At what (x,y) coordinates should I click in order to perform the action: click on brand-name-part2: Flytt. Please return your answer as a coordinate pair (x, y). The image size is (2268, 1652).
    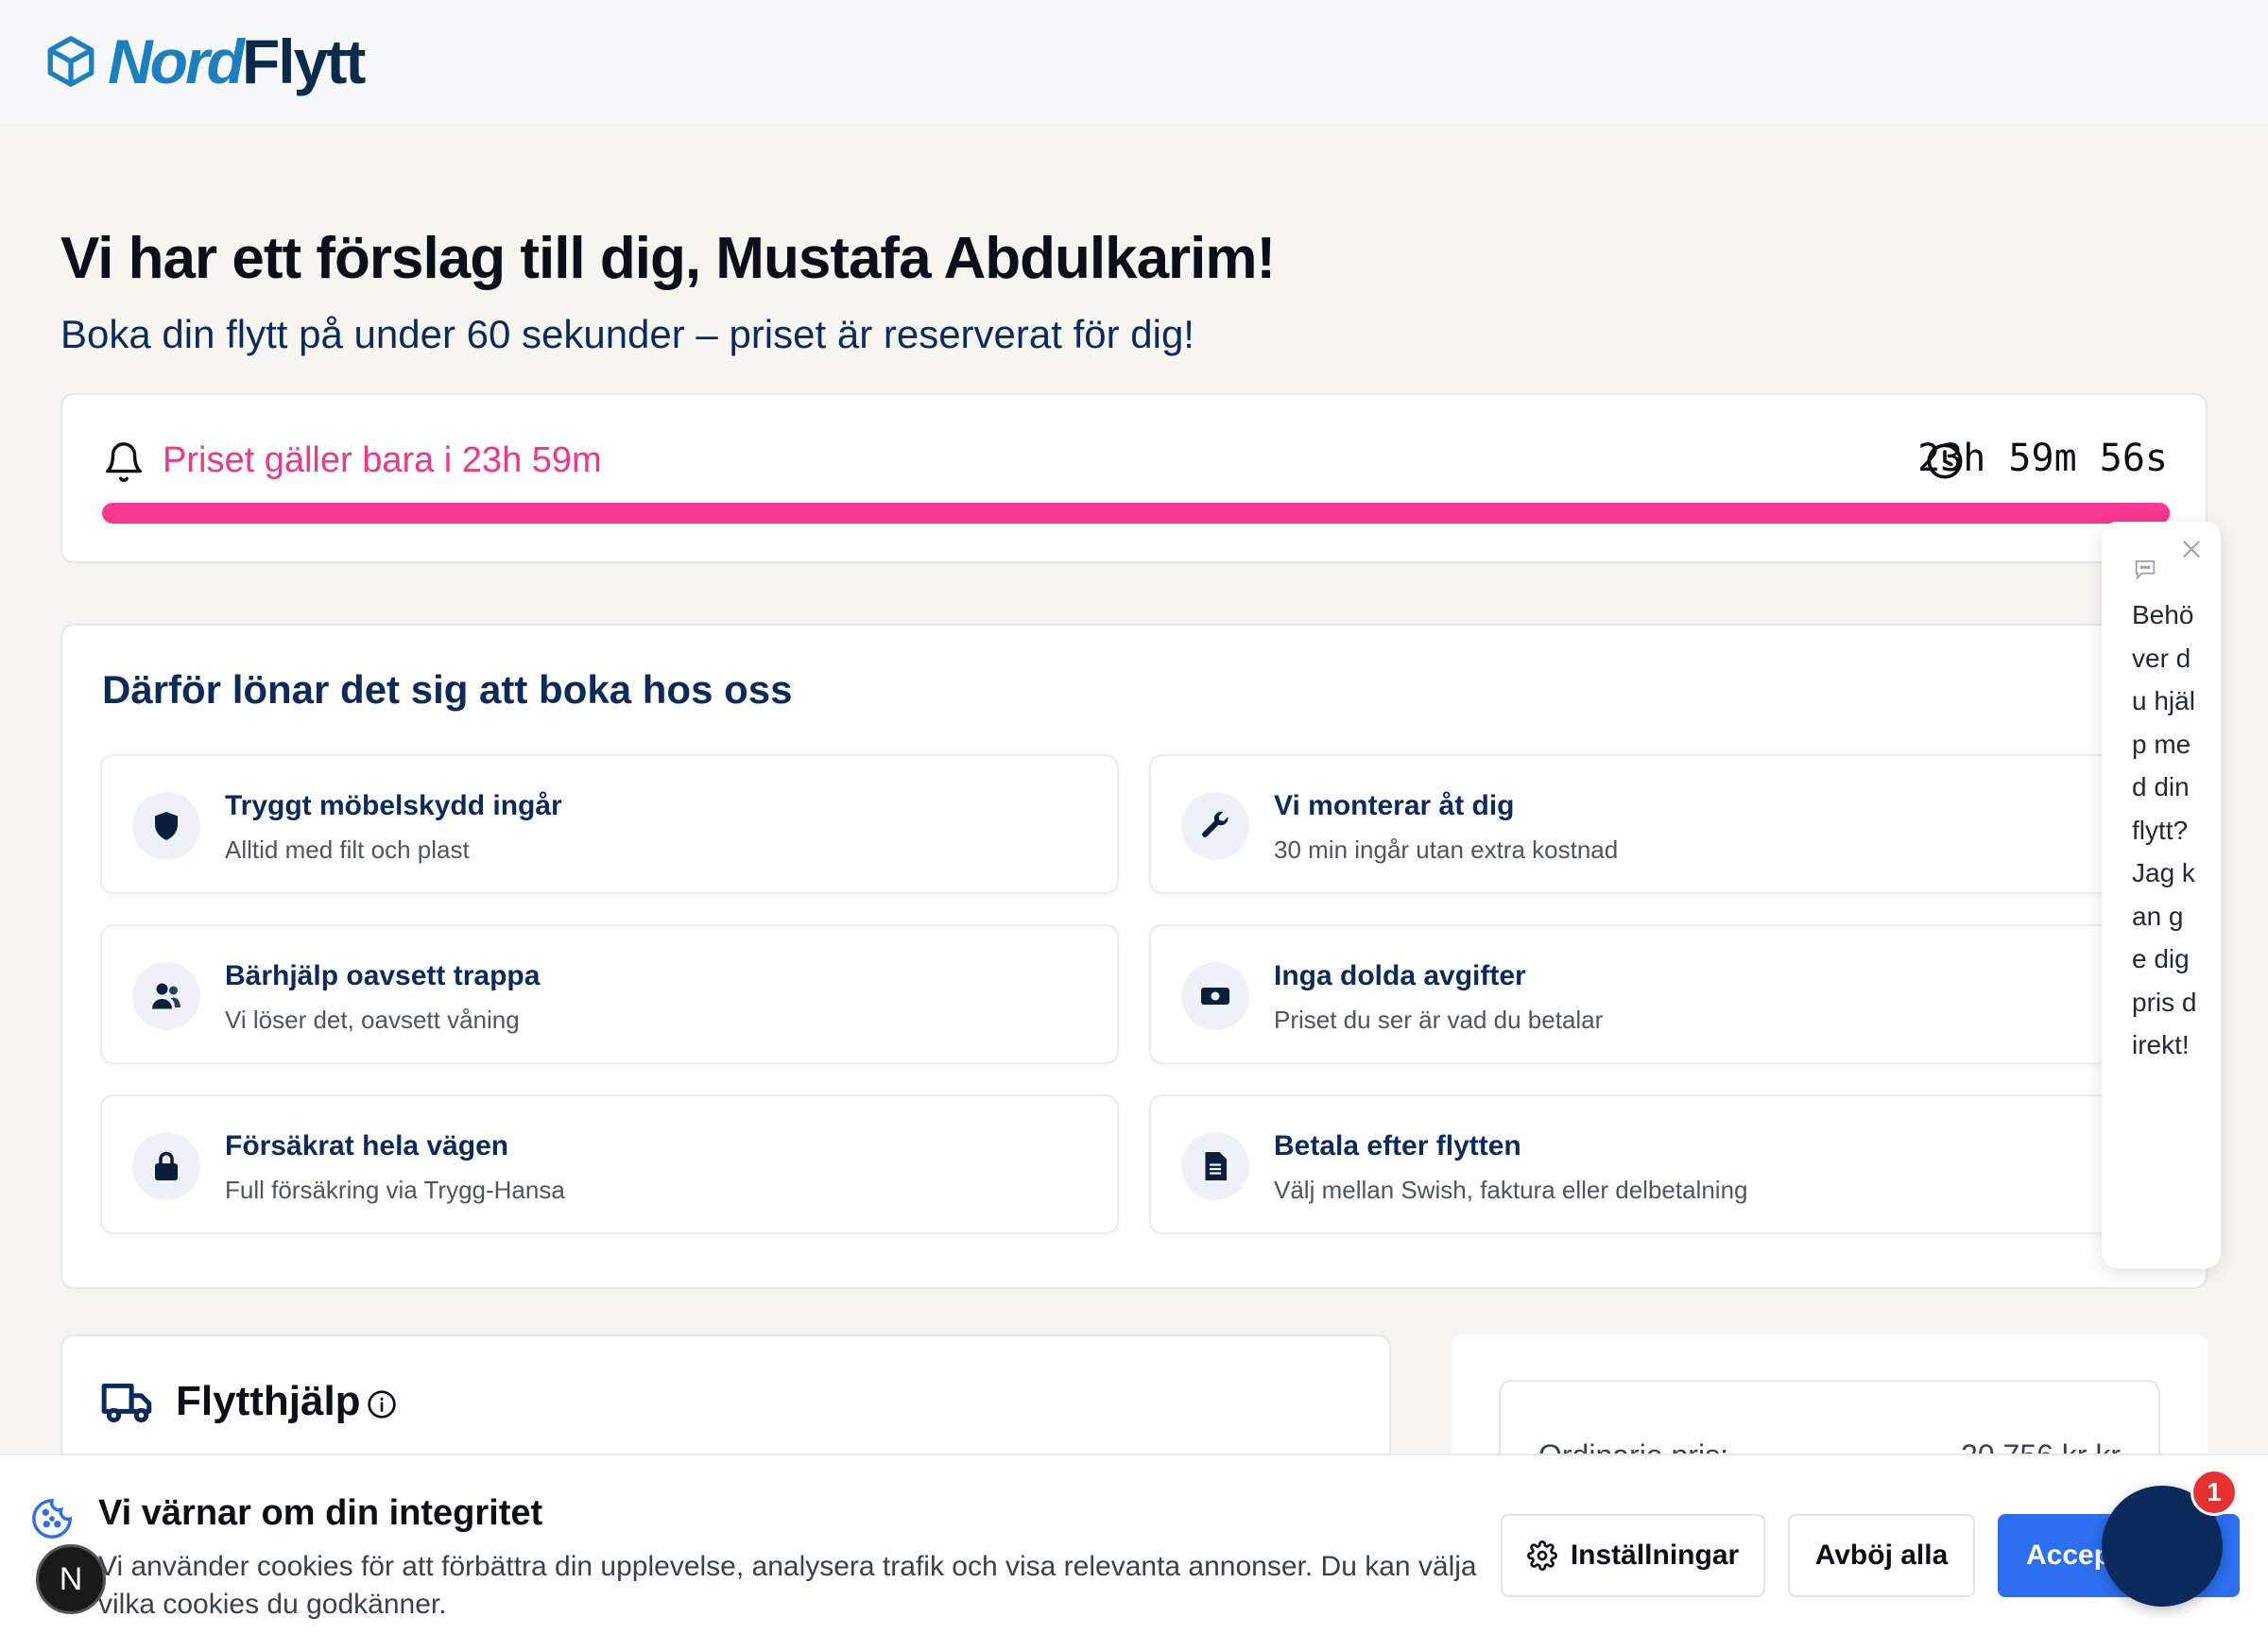
    Looking at the image, I should click on (303, 61).